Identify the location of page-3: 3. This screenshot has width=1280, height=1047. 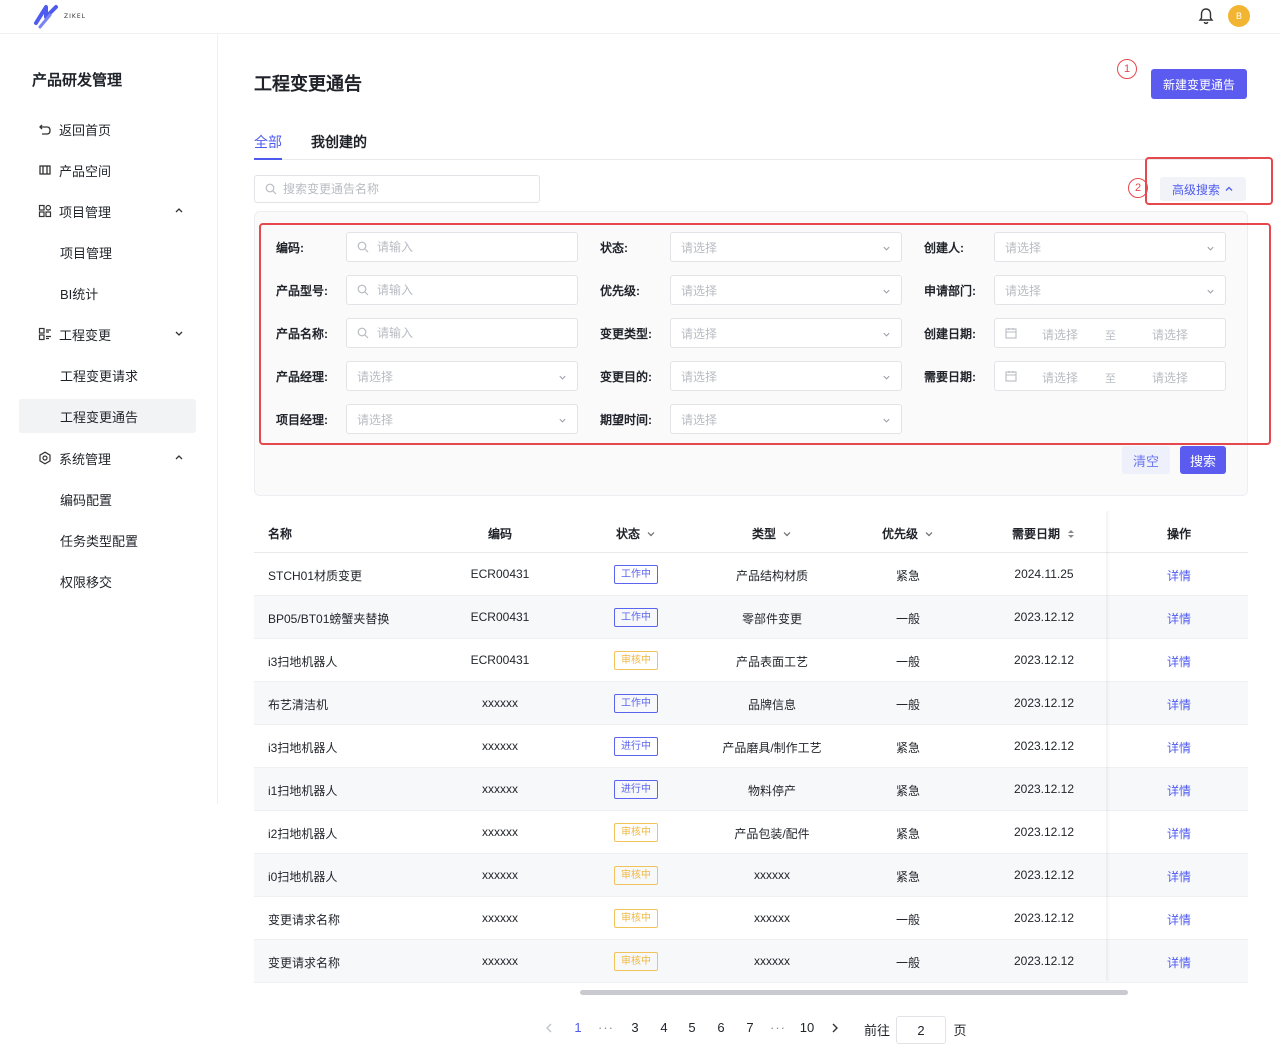
(634, 1027).